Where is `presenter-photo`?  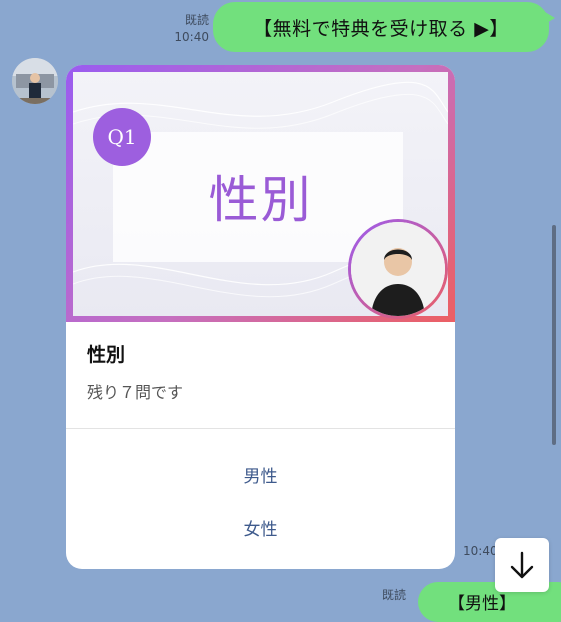 presenter-photo is located at coordinates (398, 269).